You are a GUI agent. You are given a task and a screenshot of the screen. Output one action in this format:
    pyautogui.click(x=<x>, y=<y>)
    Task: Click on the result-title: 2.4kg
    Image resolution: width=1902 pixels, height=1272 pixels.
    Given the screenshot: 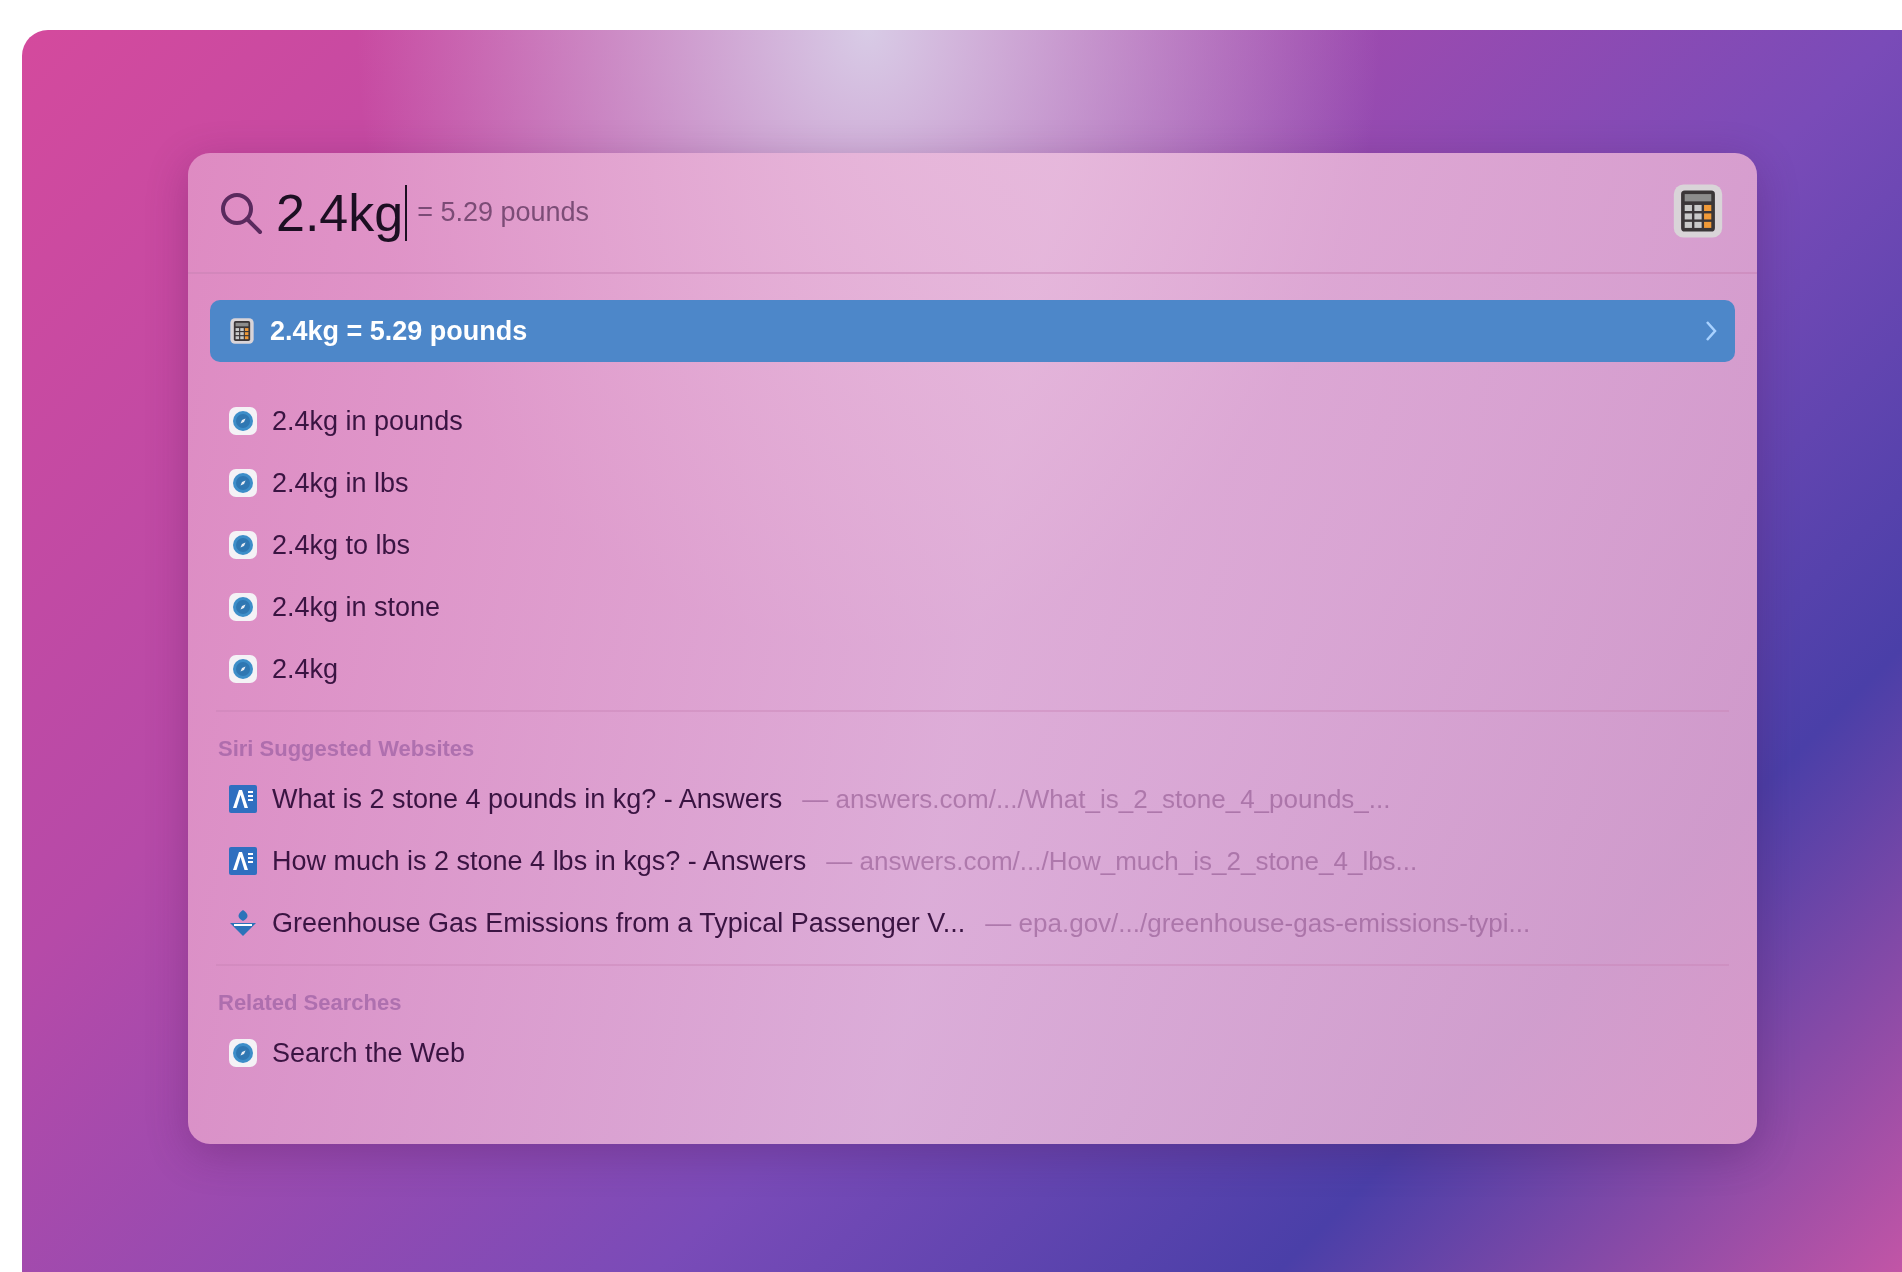 What is the action you would take?
    pyautogui.click(x=305, y=669)
    